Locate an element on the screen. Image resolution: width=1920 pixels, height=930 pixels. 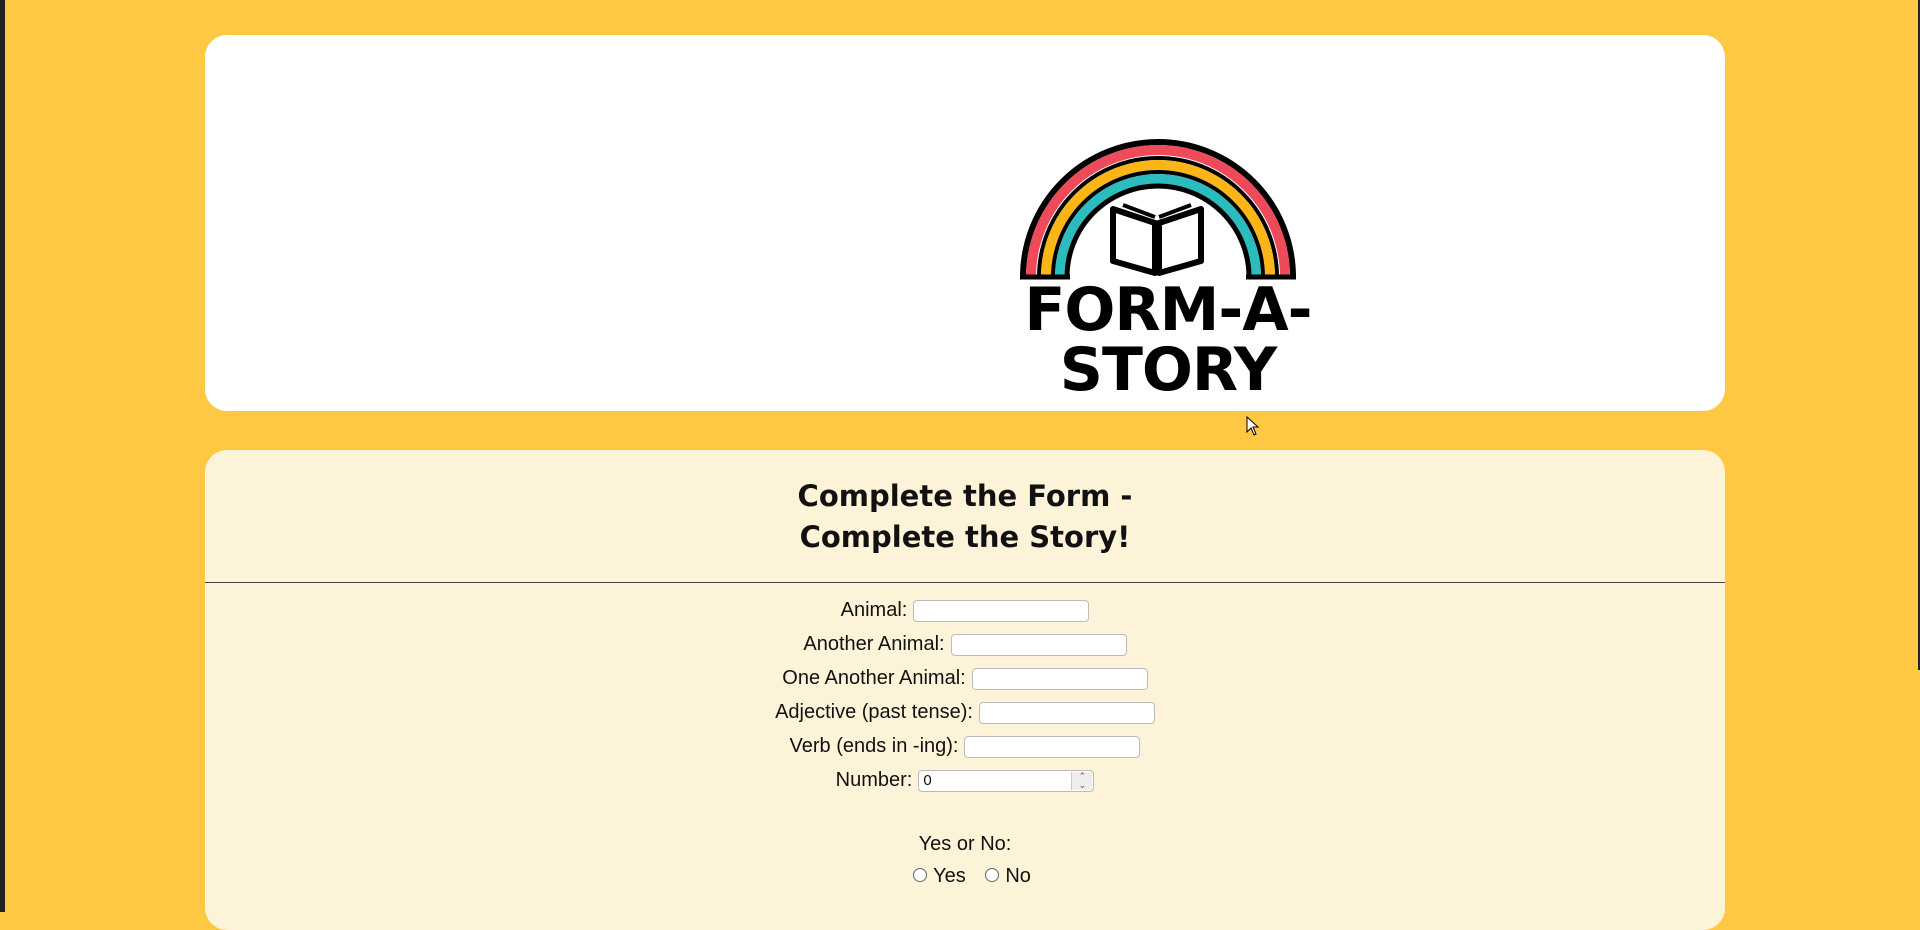
field-adjective: Adjective (past tense): is located at coordinates (965, 712).